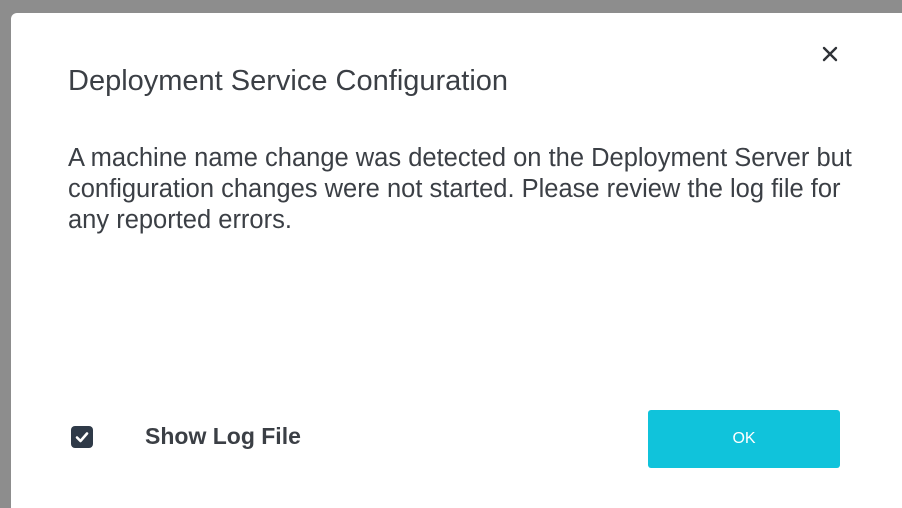  What do you see at coordinates (288, 81) in the screenshot?
I see `dialog-title: Deployment Service Configuration` at bounding box center [288, 81].